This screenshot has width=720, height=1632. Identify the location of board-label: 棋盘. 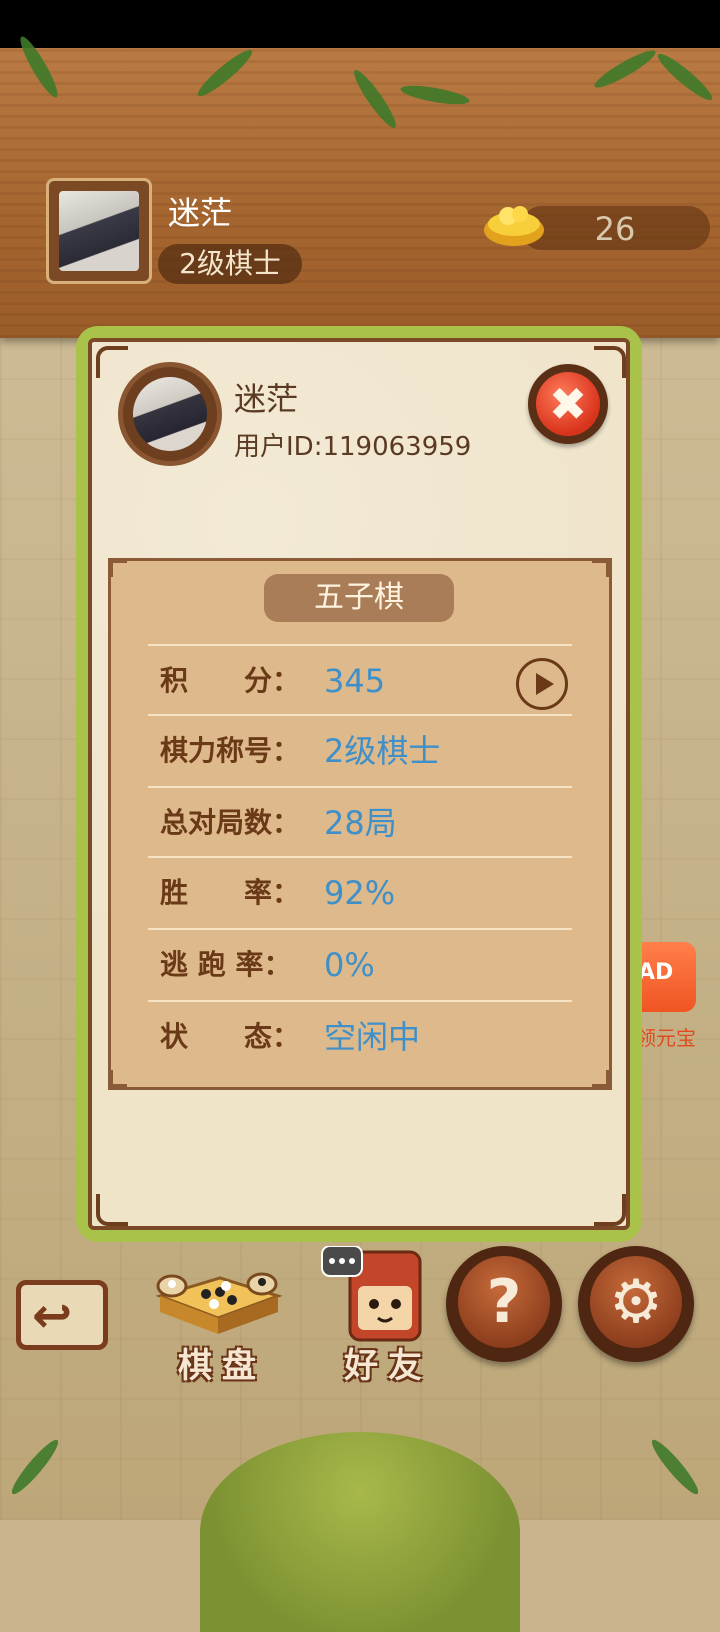
(222, 1366).